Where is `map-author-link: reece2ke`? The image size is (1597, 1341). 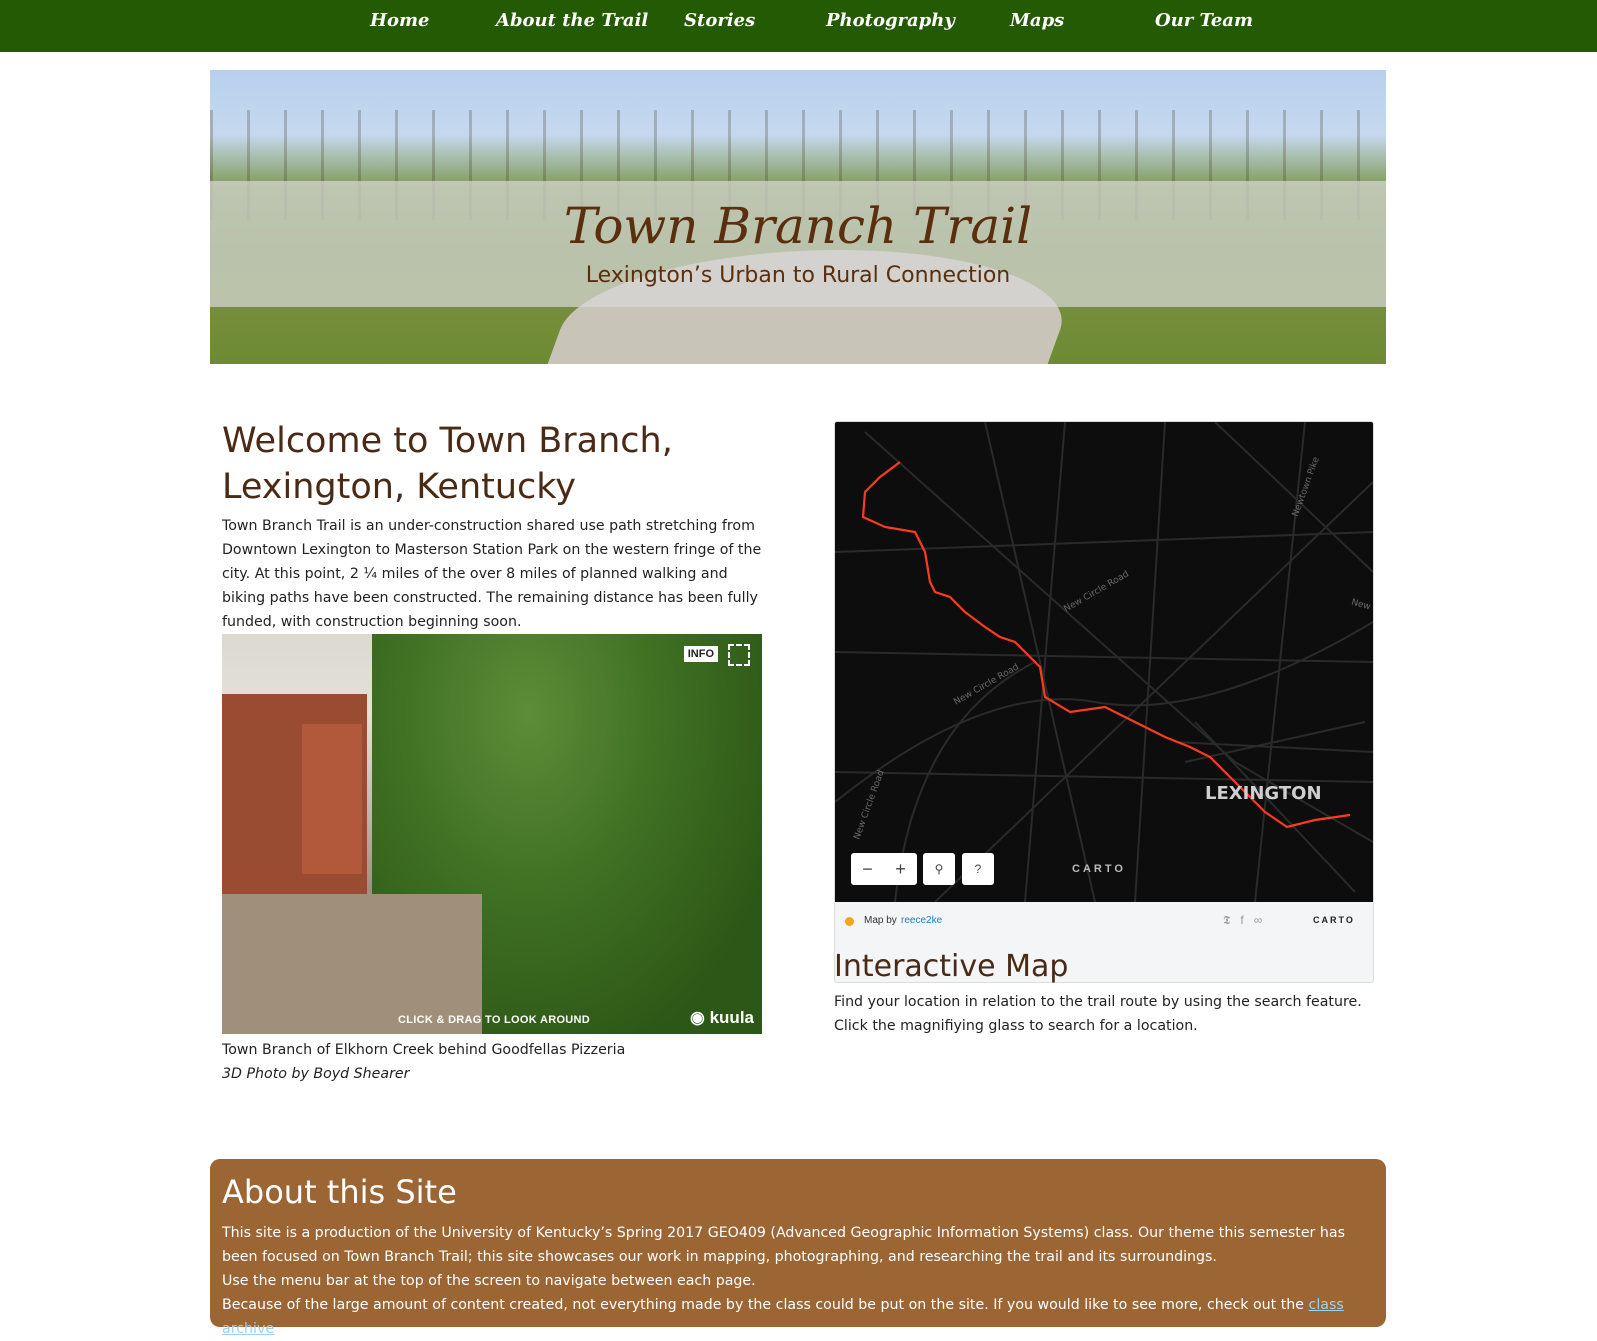
map-author-link: reece2ke is located at coordinates (921, 920).